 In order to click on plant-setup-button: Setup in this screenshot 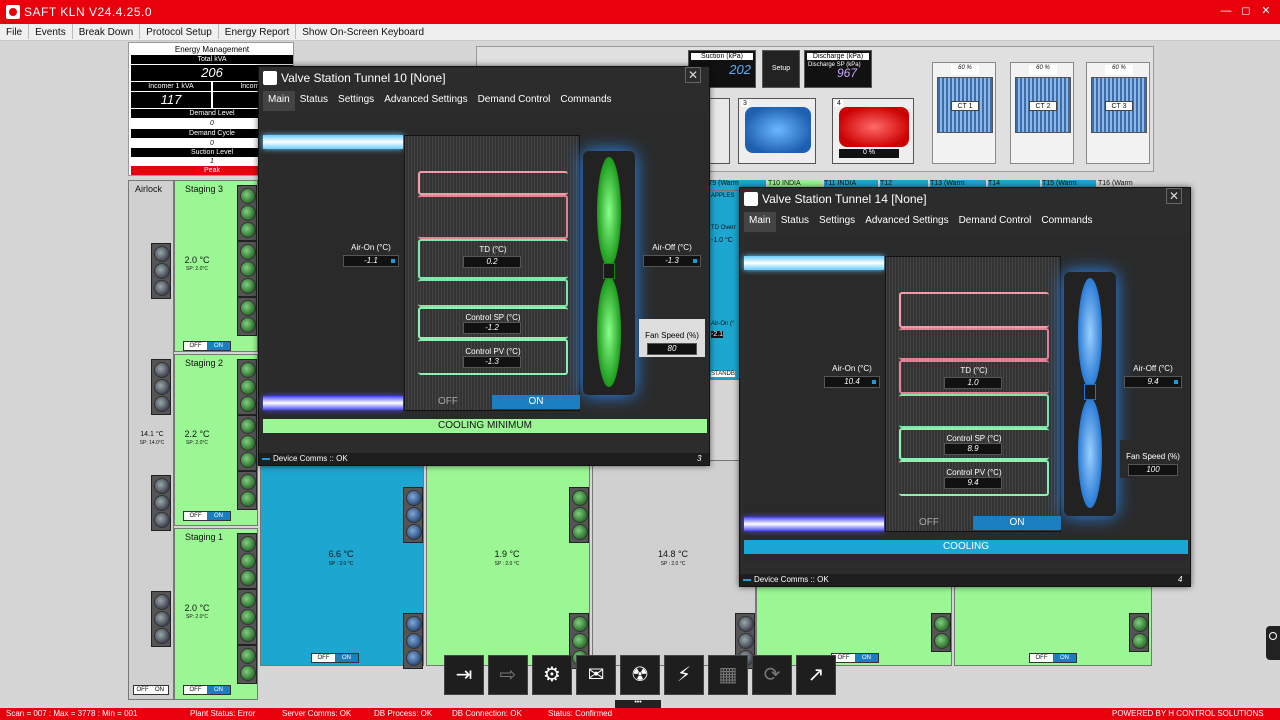, I will do `click(781, 69)`.